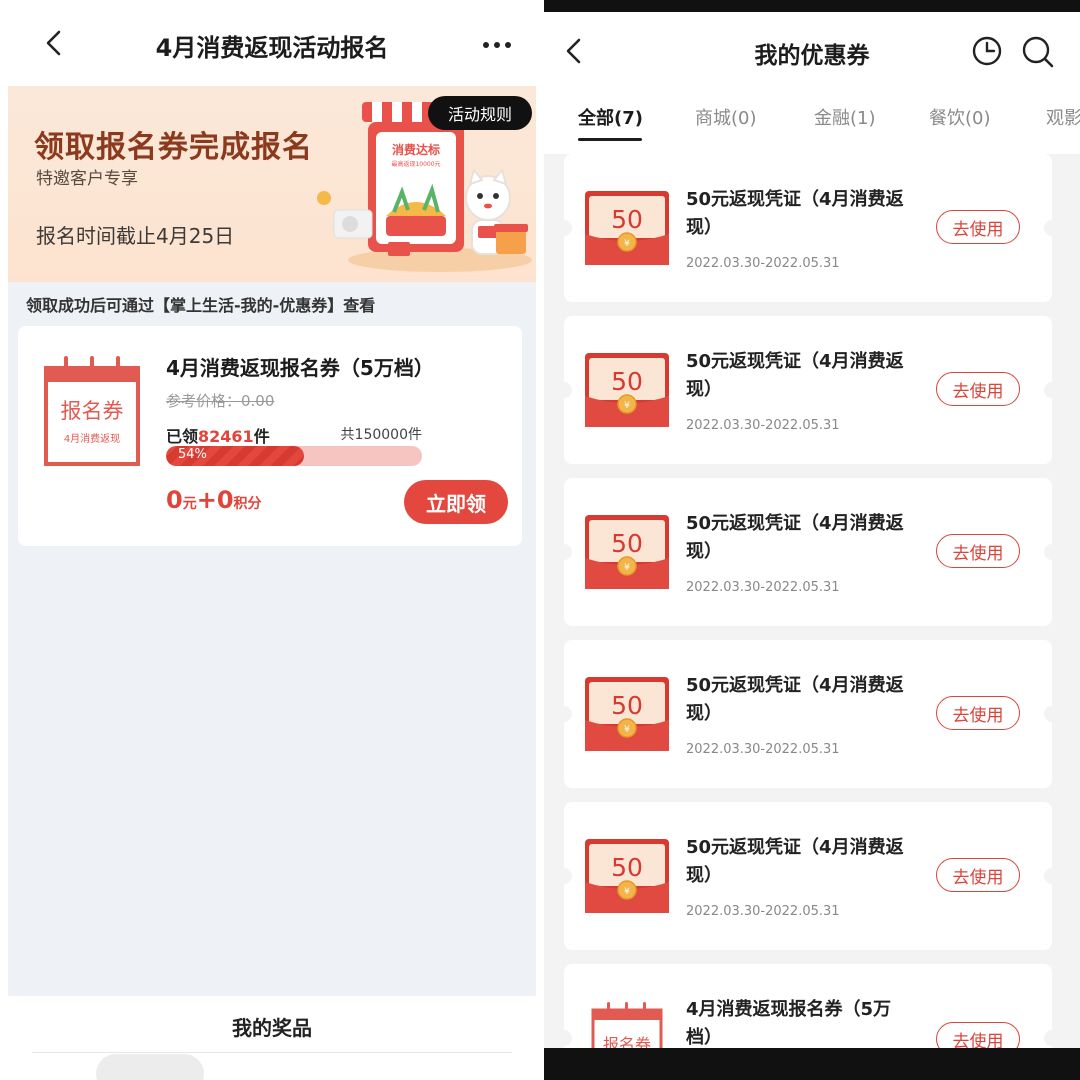 This screenshot has width=1080, height=1080. I want to click on ticket-icon-title: 报名券, so click(92, 411).